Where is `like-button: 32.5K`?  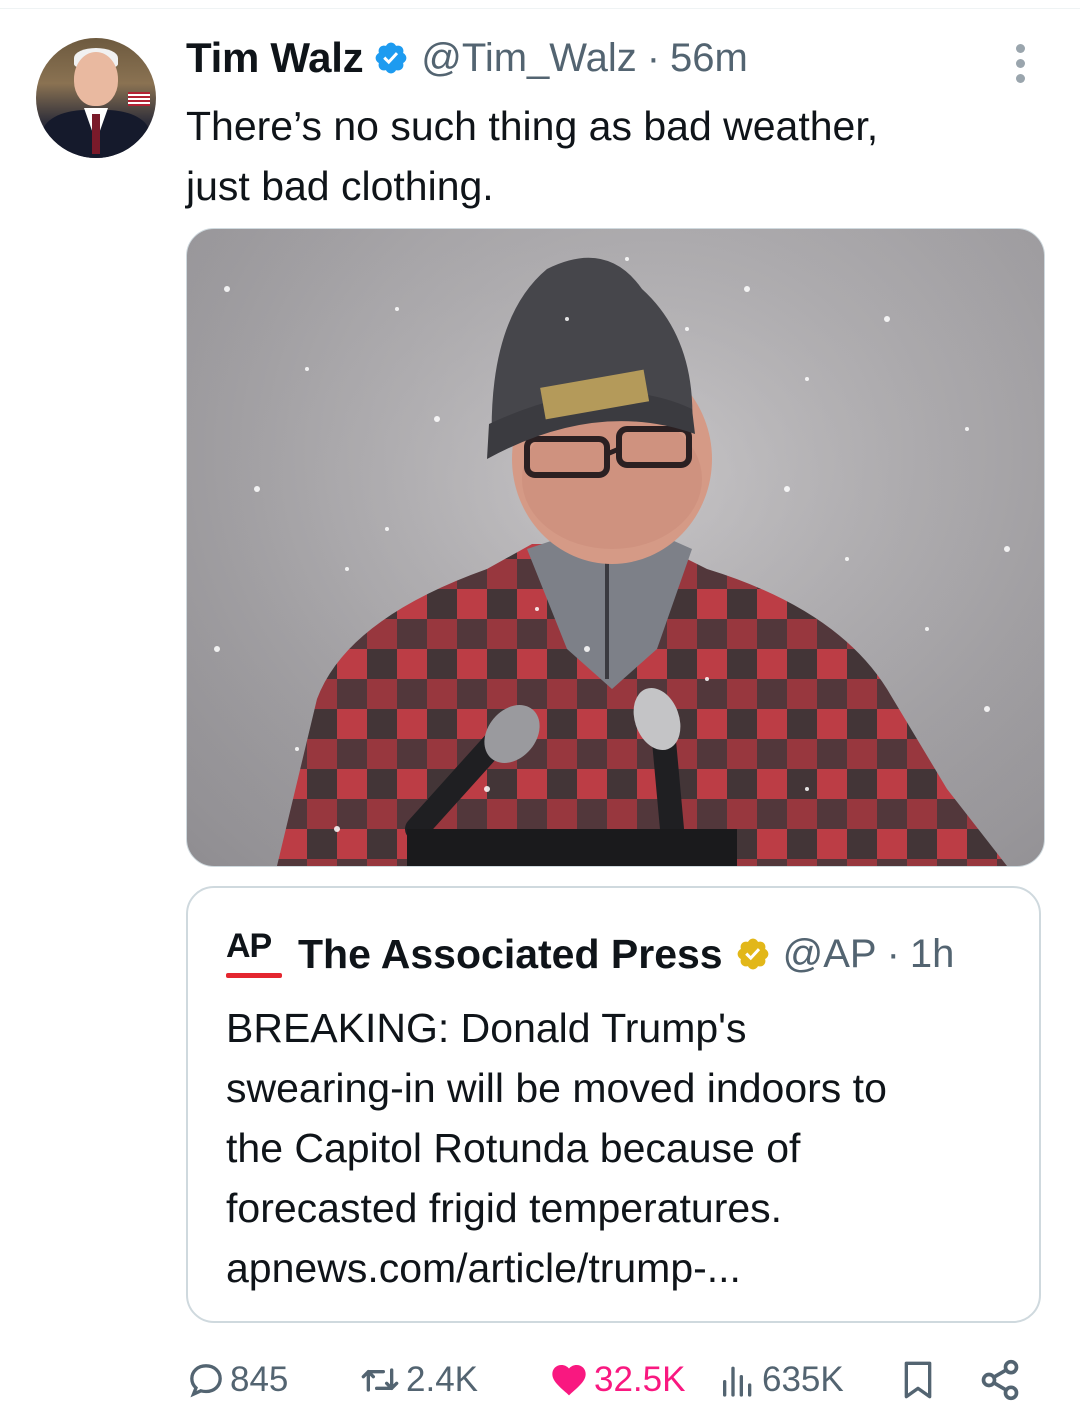
like-button: 32.5K is located at coordinates (616, 1380).